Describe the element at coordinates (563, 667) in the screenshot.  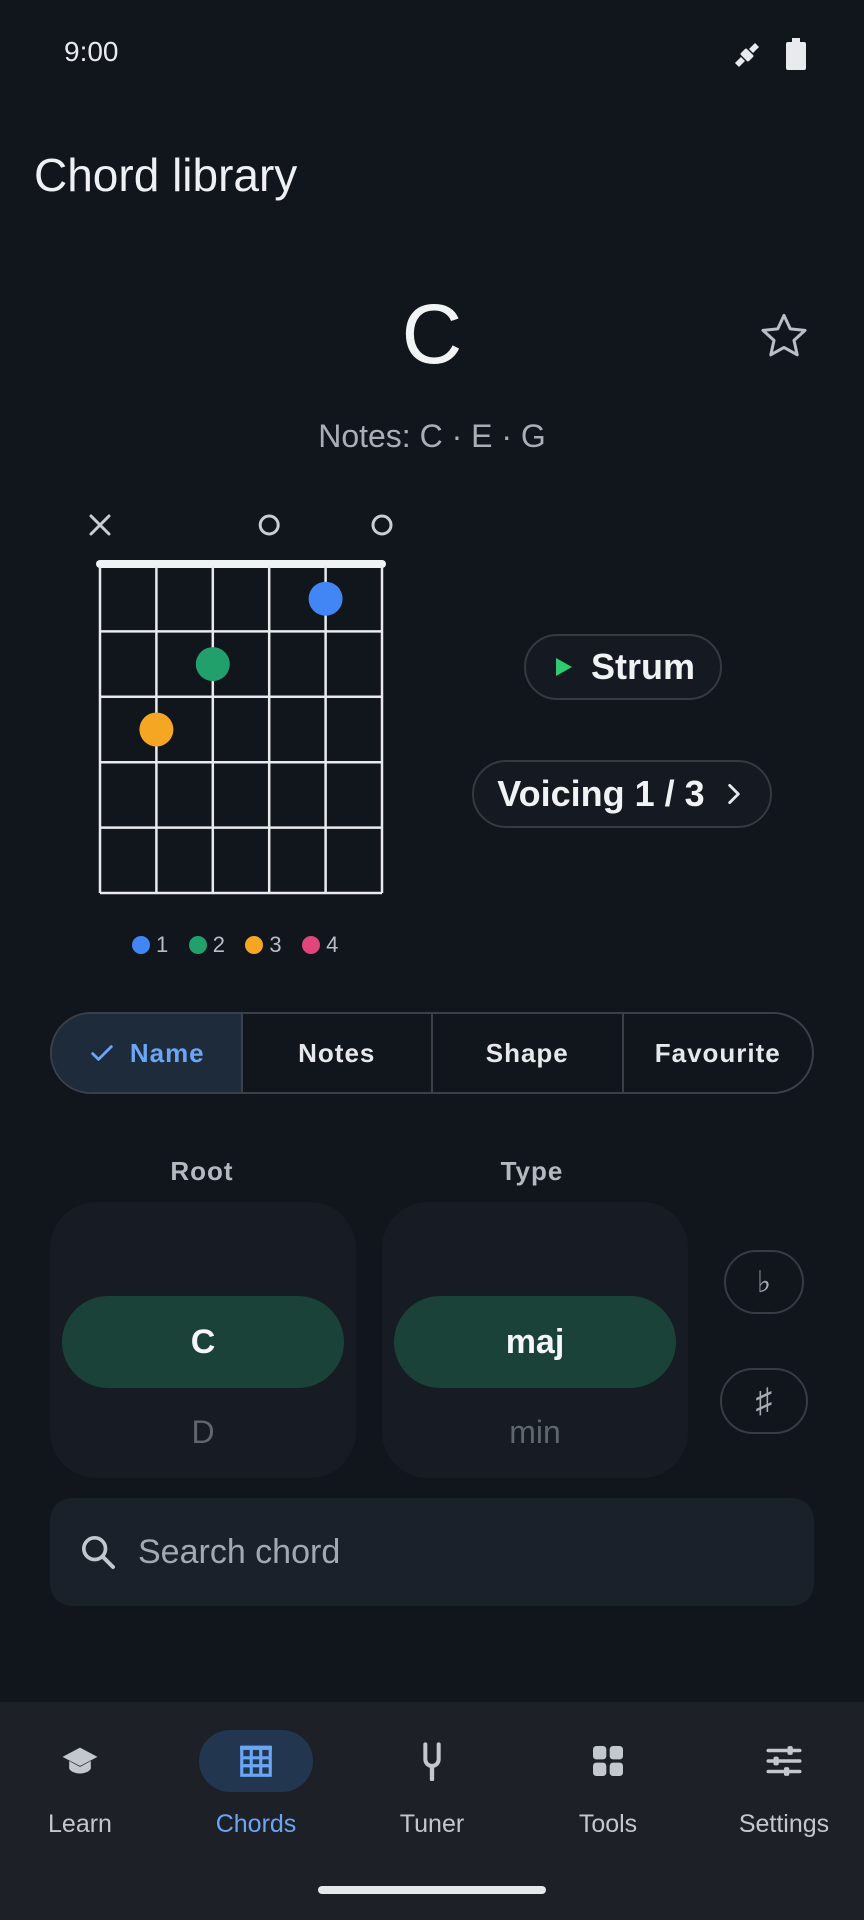
I see `play-icon` at that location.